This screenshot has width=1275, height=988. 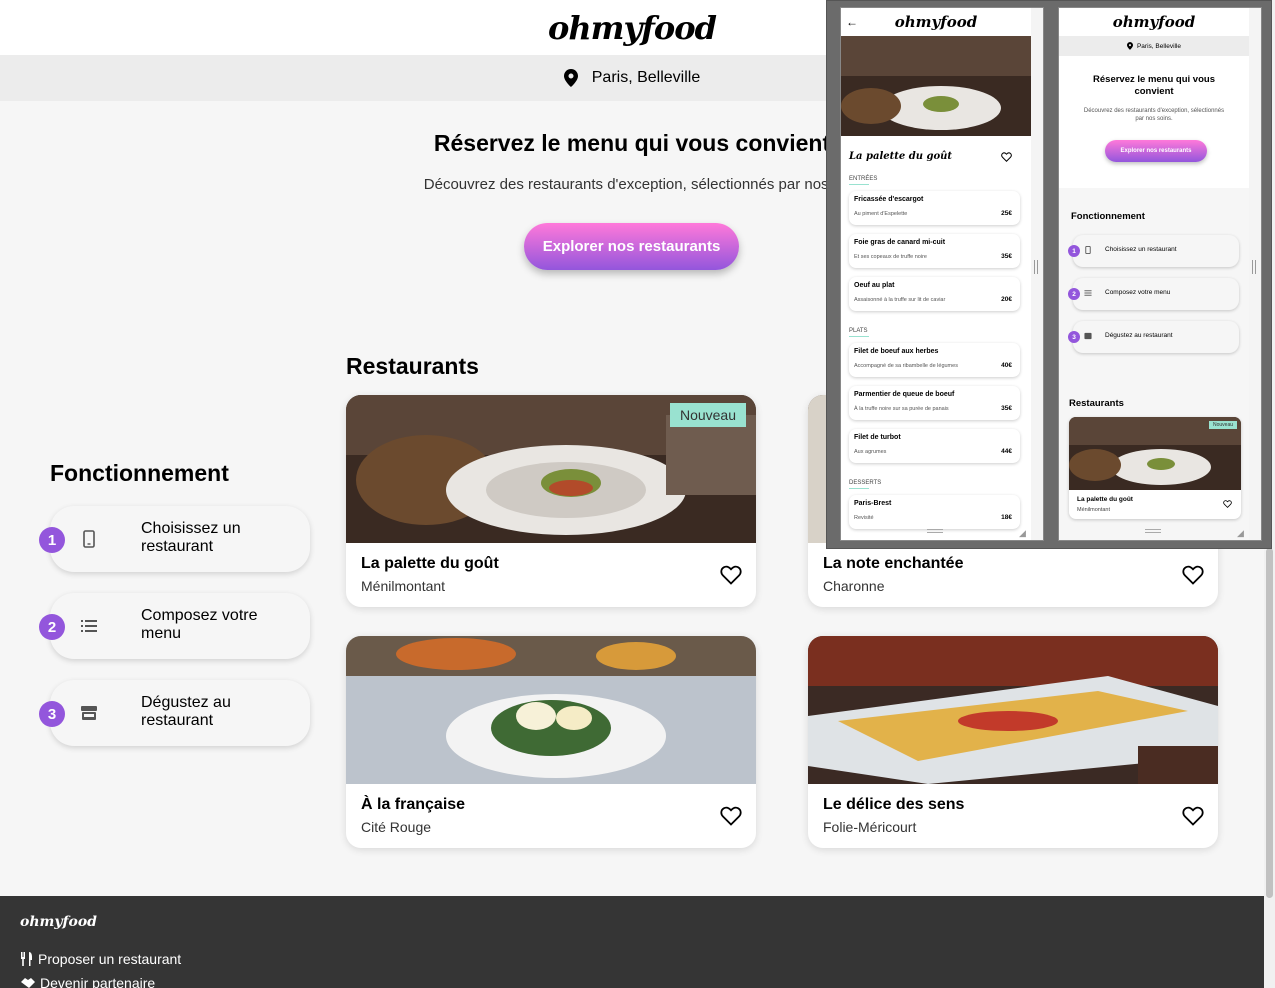 I want to click on preview-step-card: 1 Choisissez un restaurant, so click(x=1153, y=251).